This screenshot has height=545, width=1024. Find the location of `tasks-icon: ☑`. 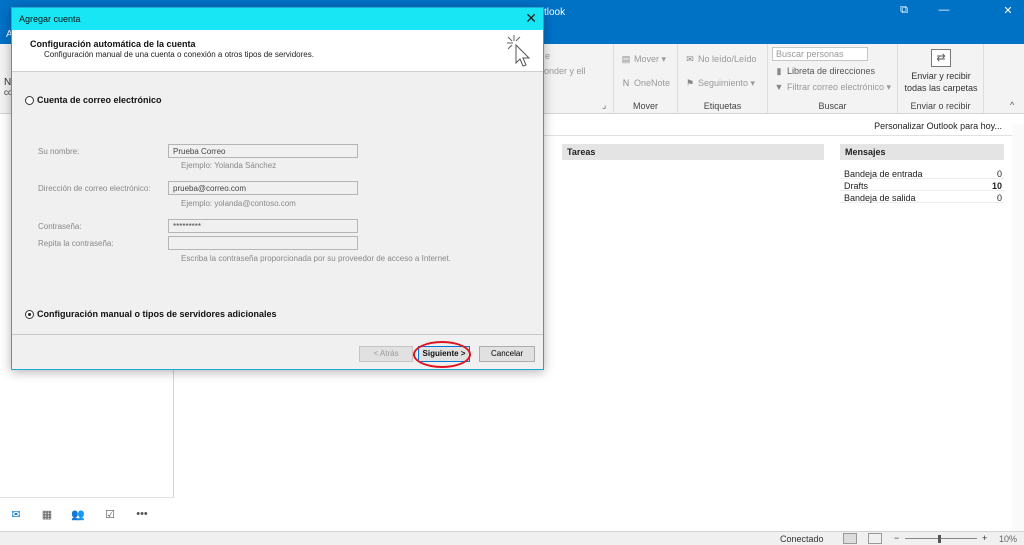

tasks-icon: ☑ is located at coordinates (110, 514).